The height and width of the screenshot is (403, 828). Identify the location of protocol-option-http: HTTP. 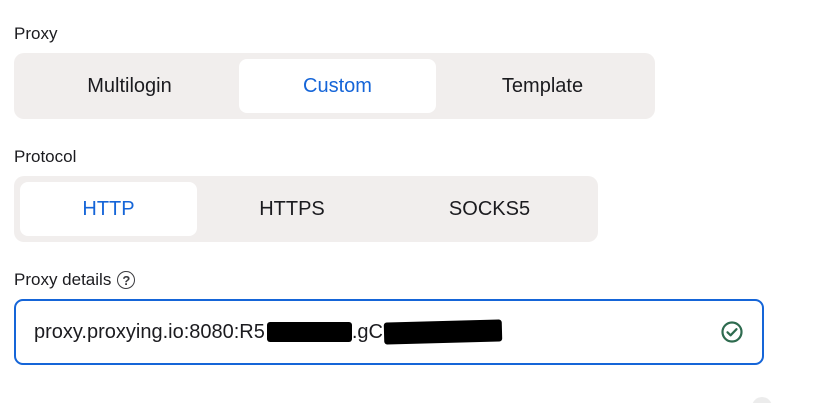
(108, 209).